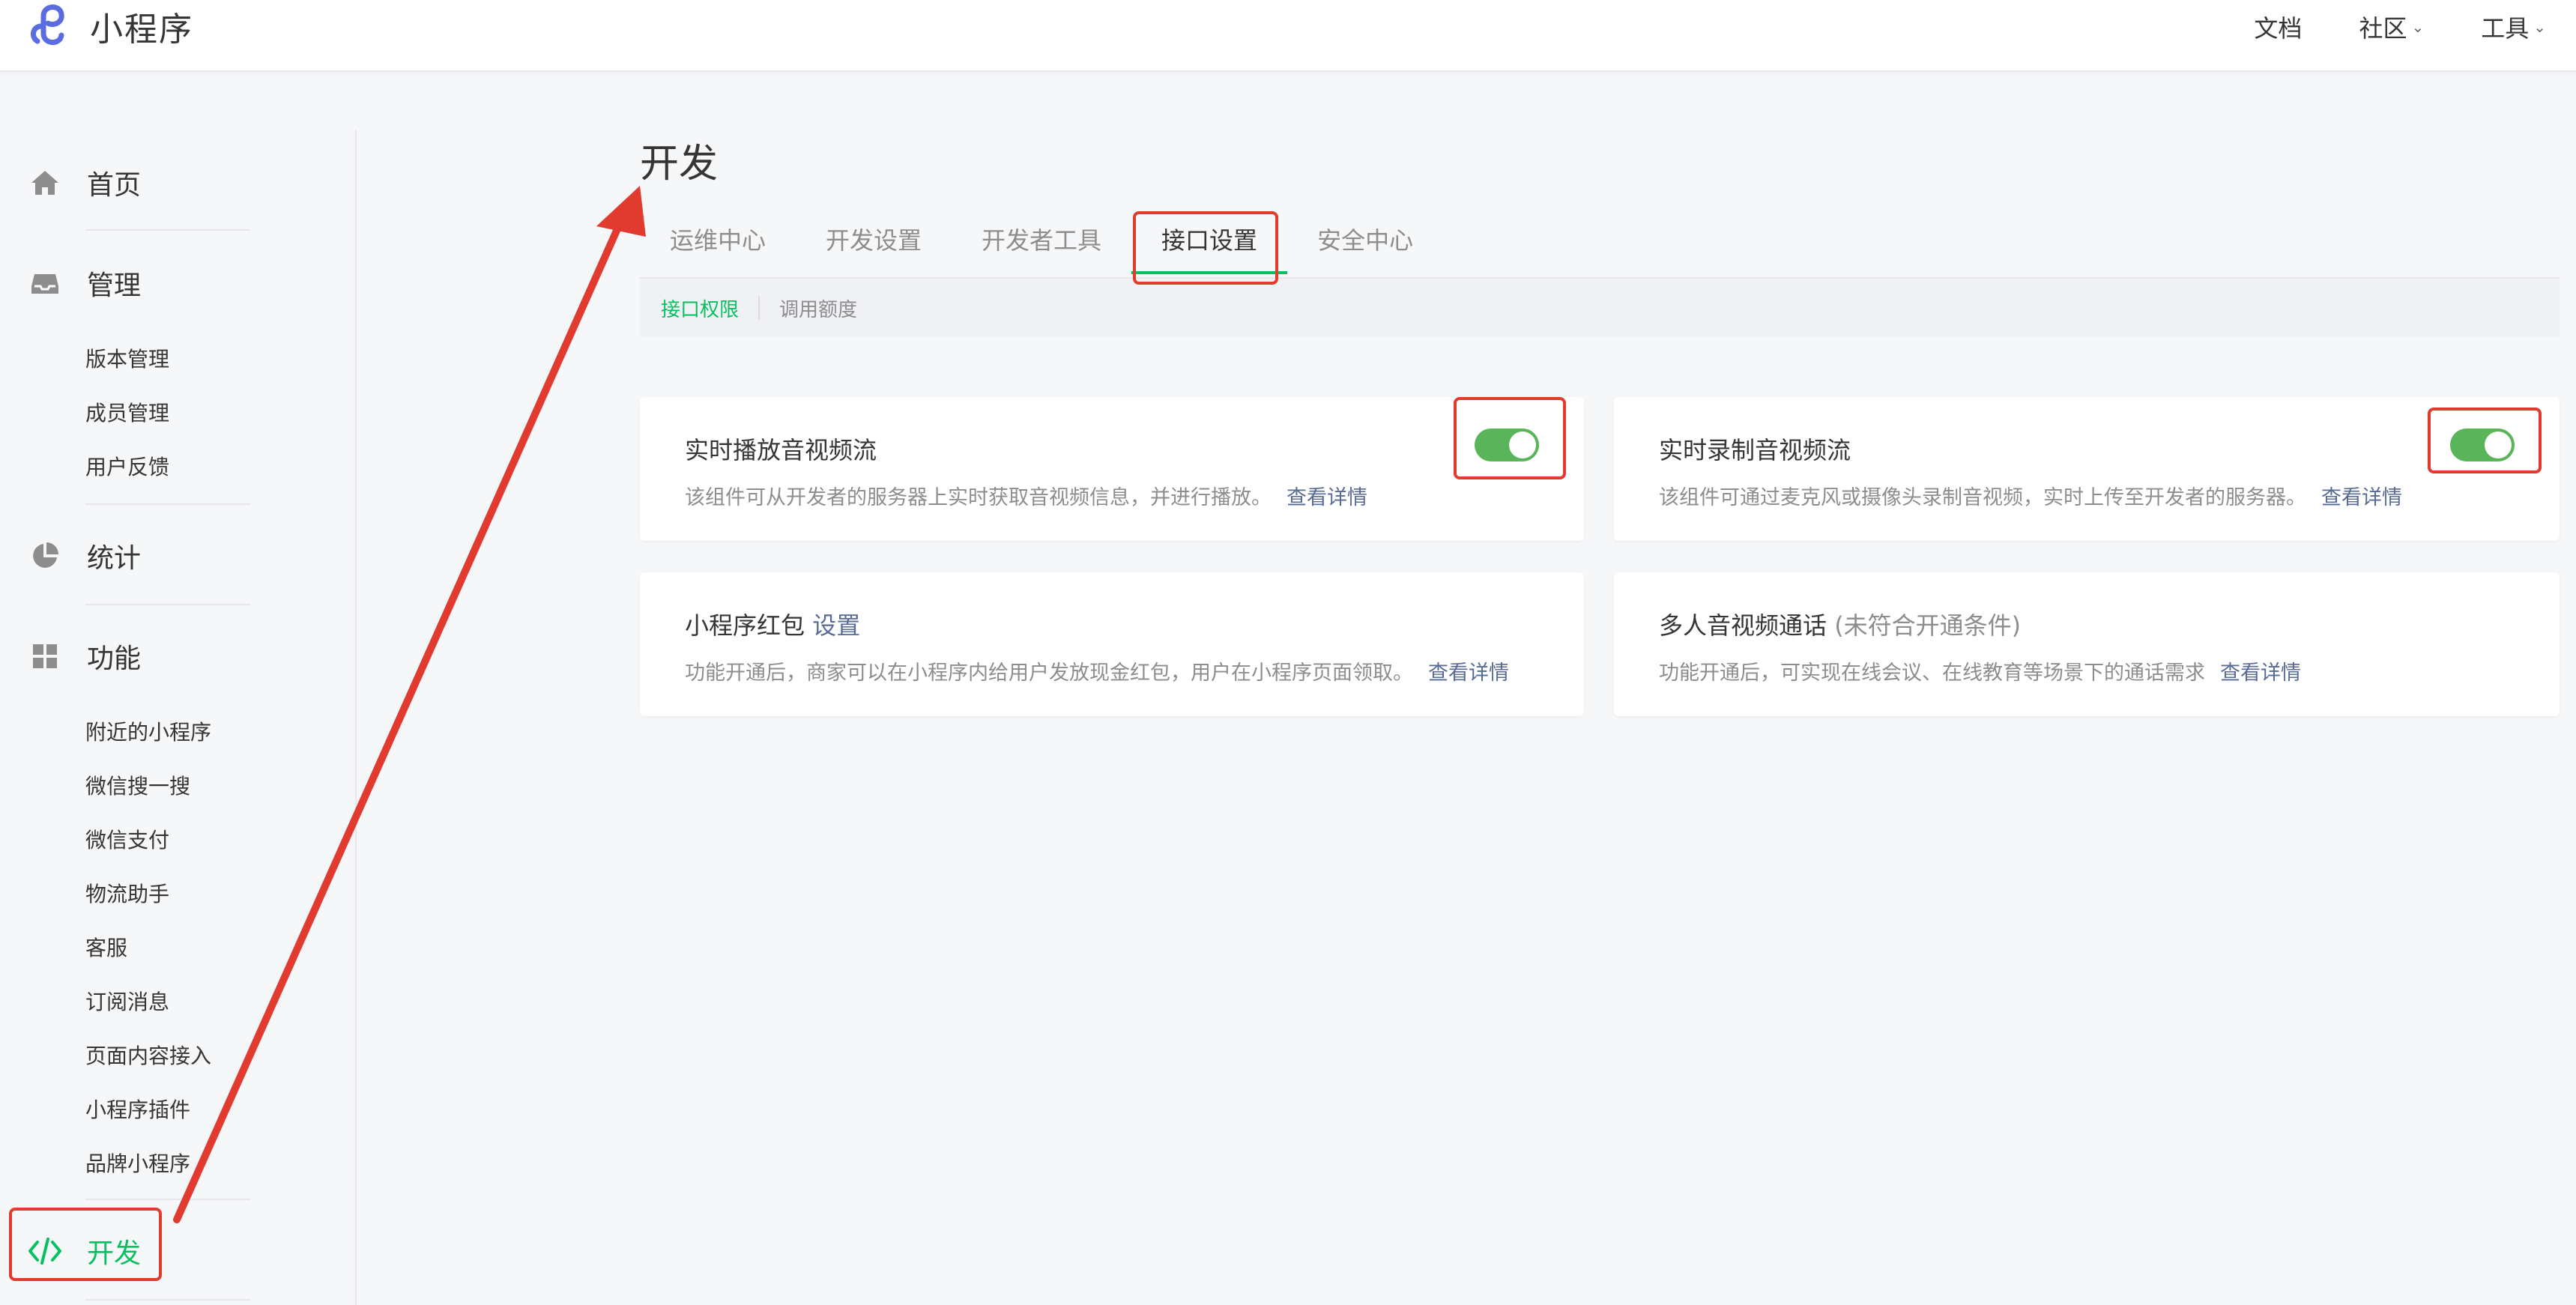 Image resolution: width=2576 pixels, height=1305 pixels. What do you see at coordinates (137, 1163) in the screenshot?
I see `sidebar-item-brand: 品牌小程序` at bounding box center [137, 1163].